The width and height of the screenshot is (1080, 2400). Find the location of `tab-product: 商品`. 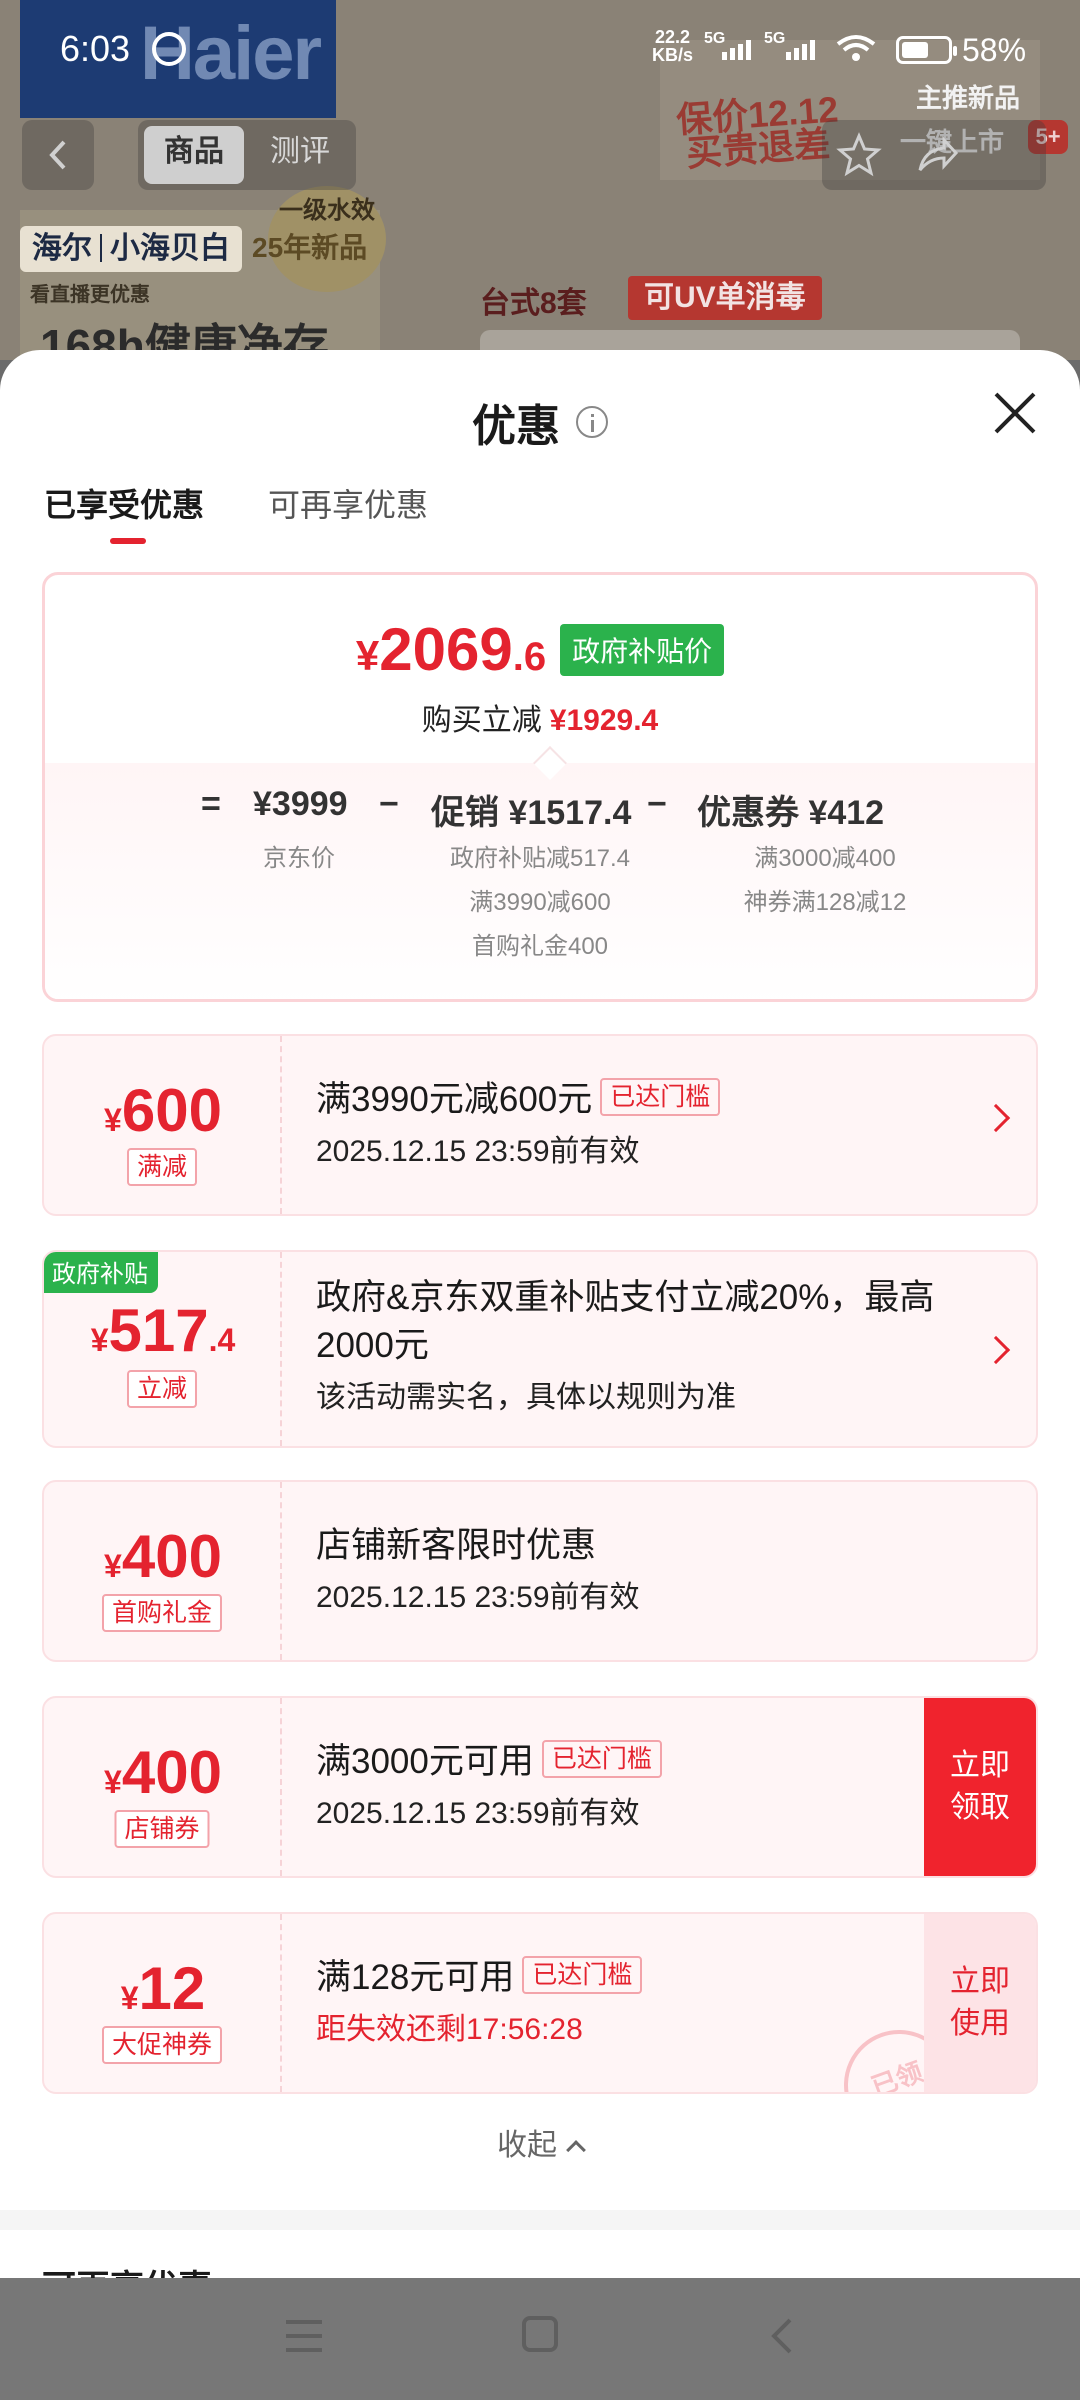

tab-product: 商品 is located at coordinates (194, 155).